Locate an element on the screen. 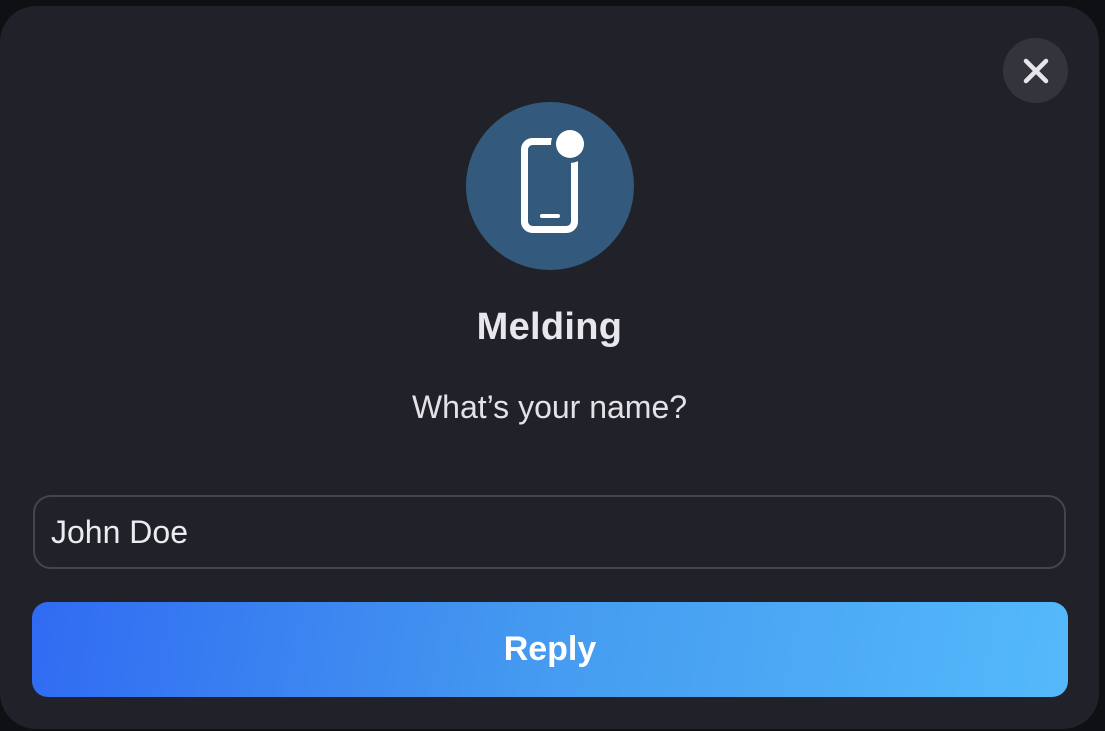  app-icon-circle is located at coordinates (550, 186).